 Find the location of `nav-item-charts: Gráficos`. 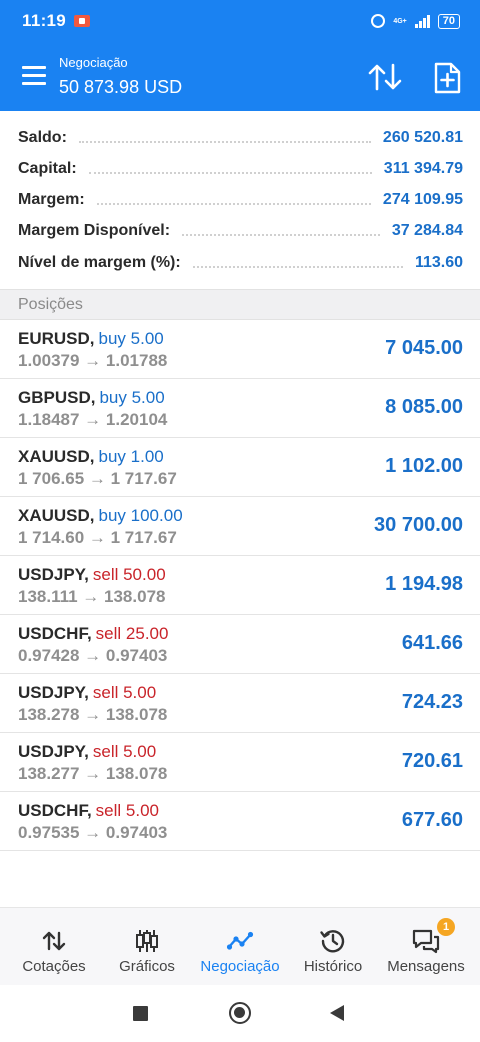

nav-item-charts: Gráficos is located at coordinates (147, 947).